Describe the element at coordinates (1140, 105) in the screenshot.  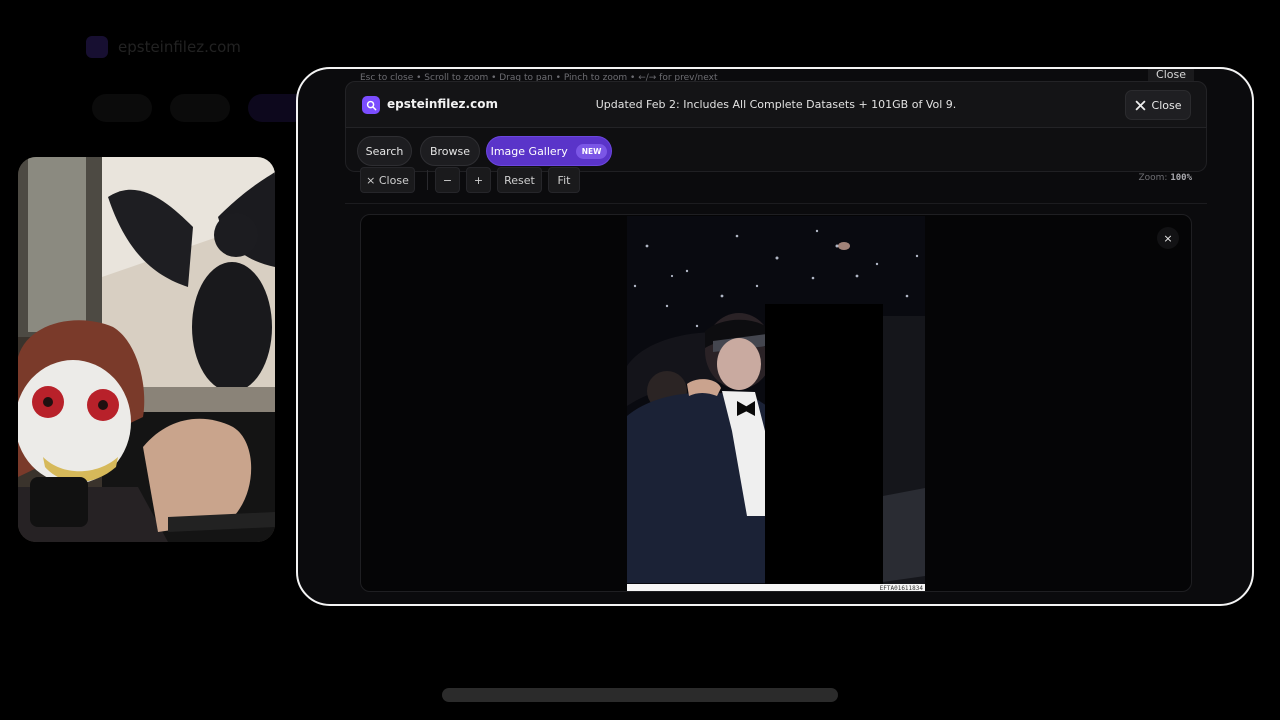
I see `close-icon` at that location.